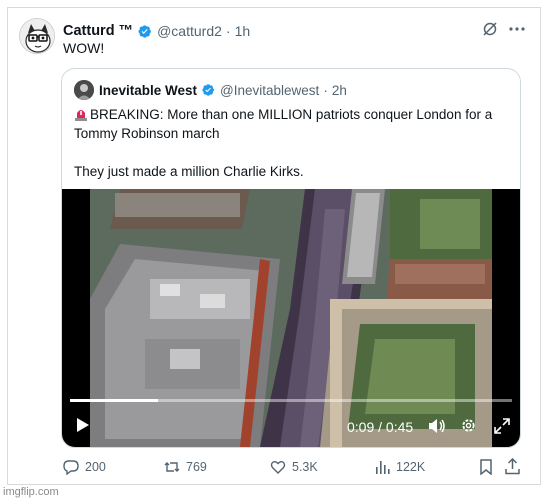 This screenshot has height=500, width=548. What do you see at coordinates (437, 426) in the screenshot?
I see `volume-icon` at bounding box center [437, 426].